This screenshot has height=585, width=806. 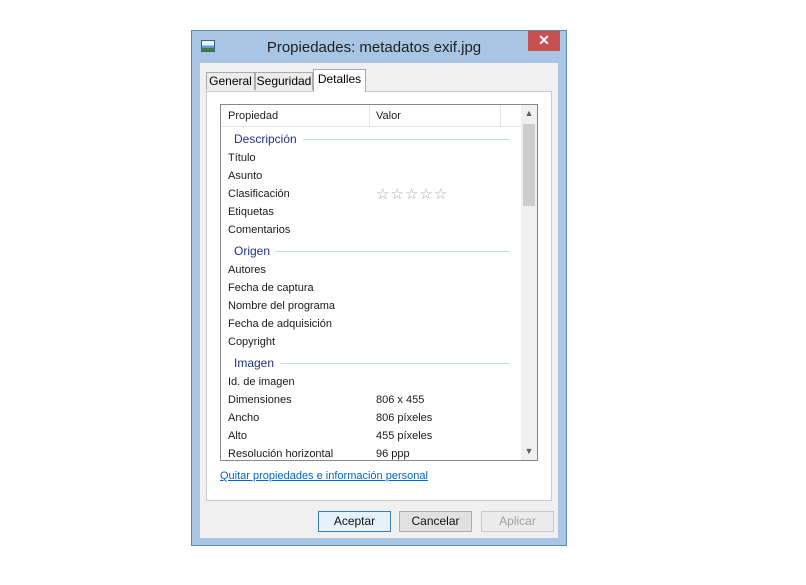 I want to click on property-row: Copyright, so click(x=371, y=342).